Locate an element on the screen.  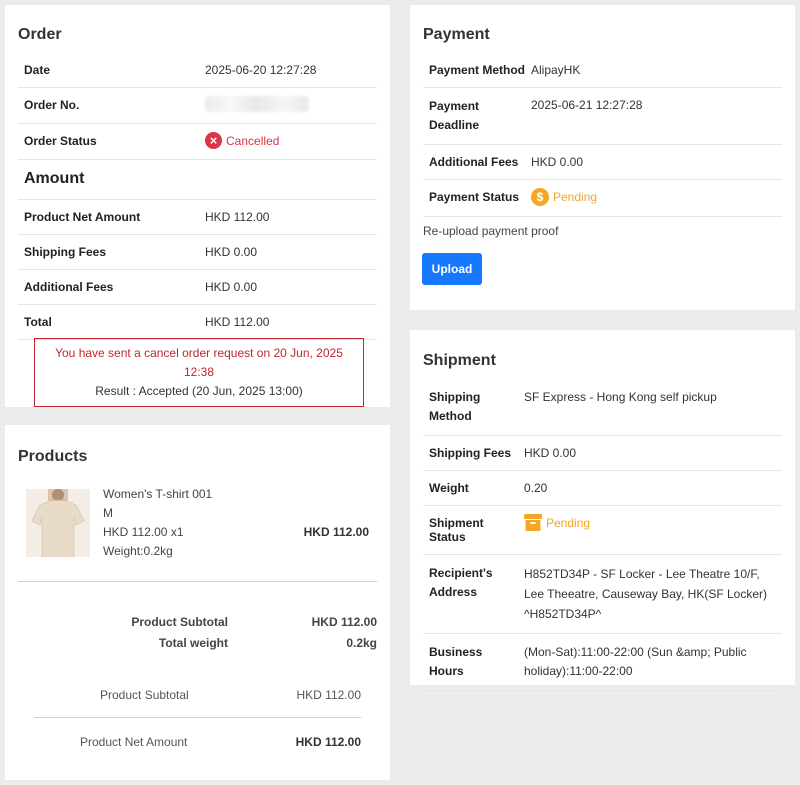
shipping-method-value: SF Express - Hong Kong self pickup is located at coordinates (653, 407).